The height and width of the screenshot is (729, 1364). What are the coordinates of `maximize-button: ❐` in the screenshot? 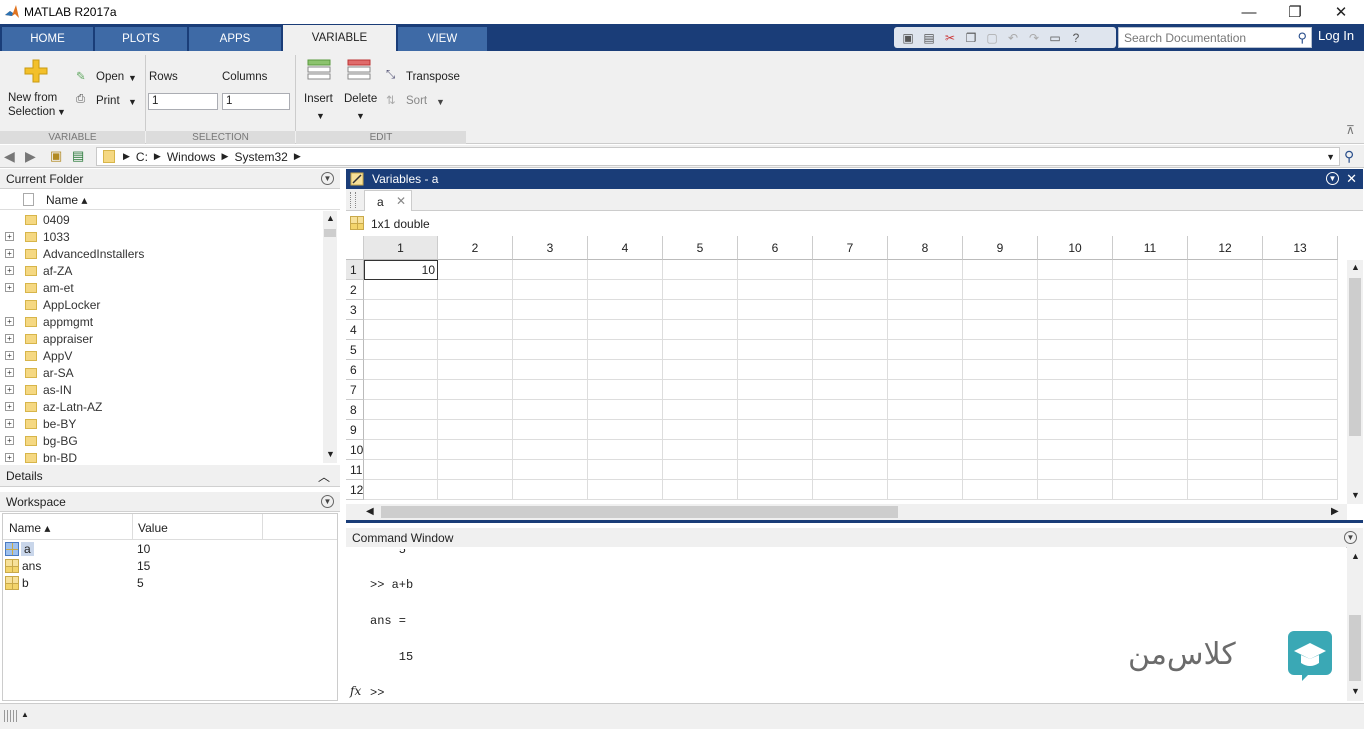 It's located at (1295, 12).